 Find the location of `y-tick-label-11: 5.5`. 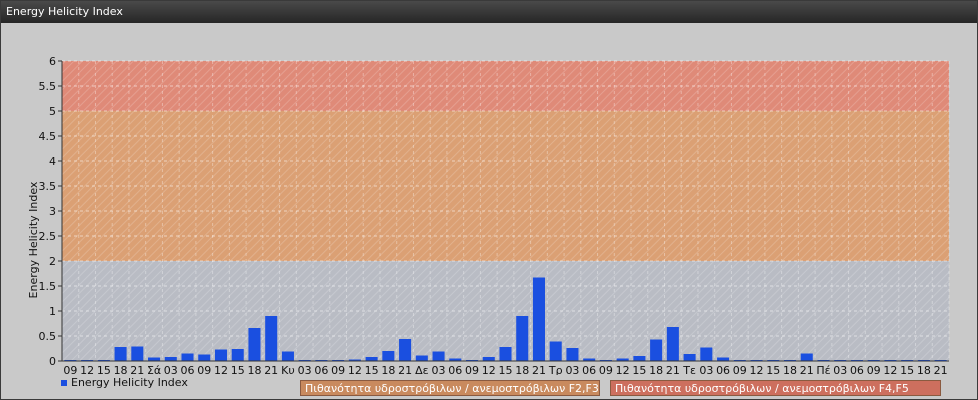

y-tick-label-11: 5.5 is located at coordinates (48, 86).